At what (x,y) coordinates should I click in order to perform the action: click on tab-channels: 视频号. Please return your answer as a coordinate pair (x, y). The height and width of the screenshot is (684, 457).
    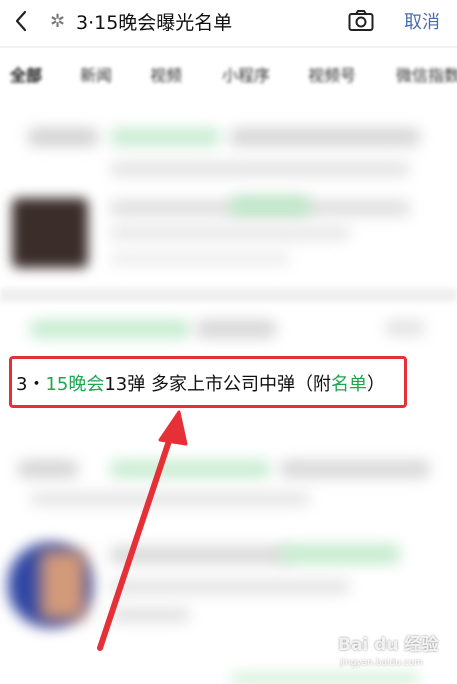
    Looking at the image, I should click on (332, 74).